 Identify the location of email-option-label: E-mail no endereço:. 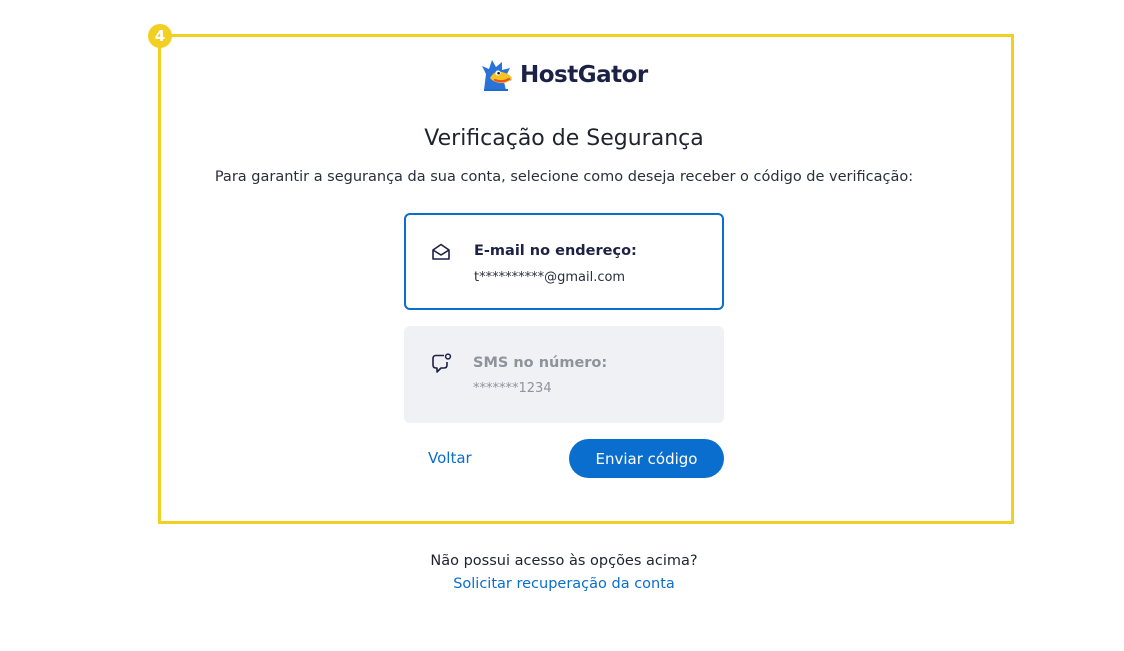
(555, 251).